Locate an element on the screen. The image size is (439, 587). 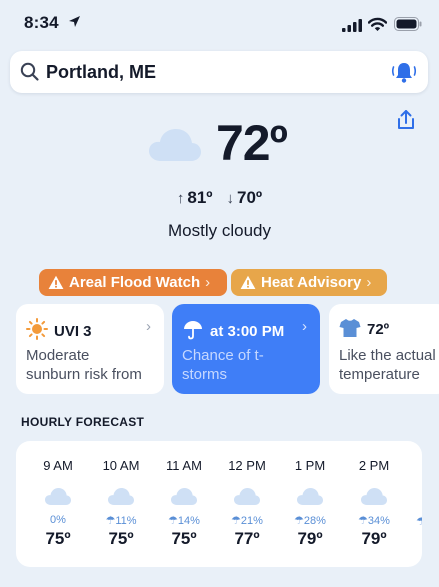
hour-precipitation: ☂28% is located at coordinates (310, 521).